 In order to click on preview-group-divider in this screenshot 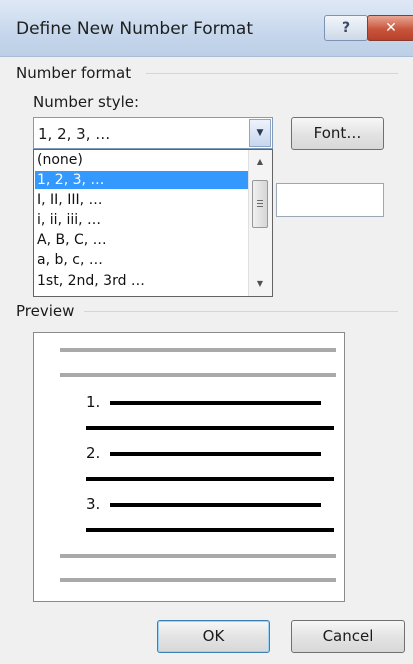, I will do `click(241, 311)`.